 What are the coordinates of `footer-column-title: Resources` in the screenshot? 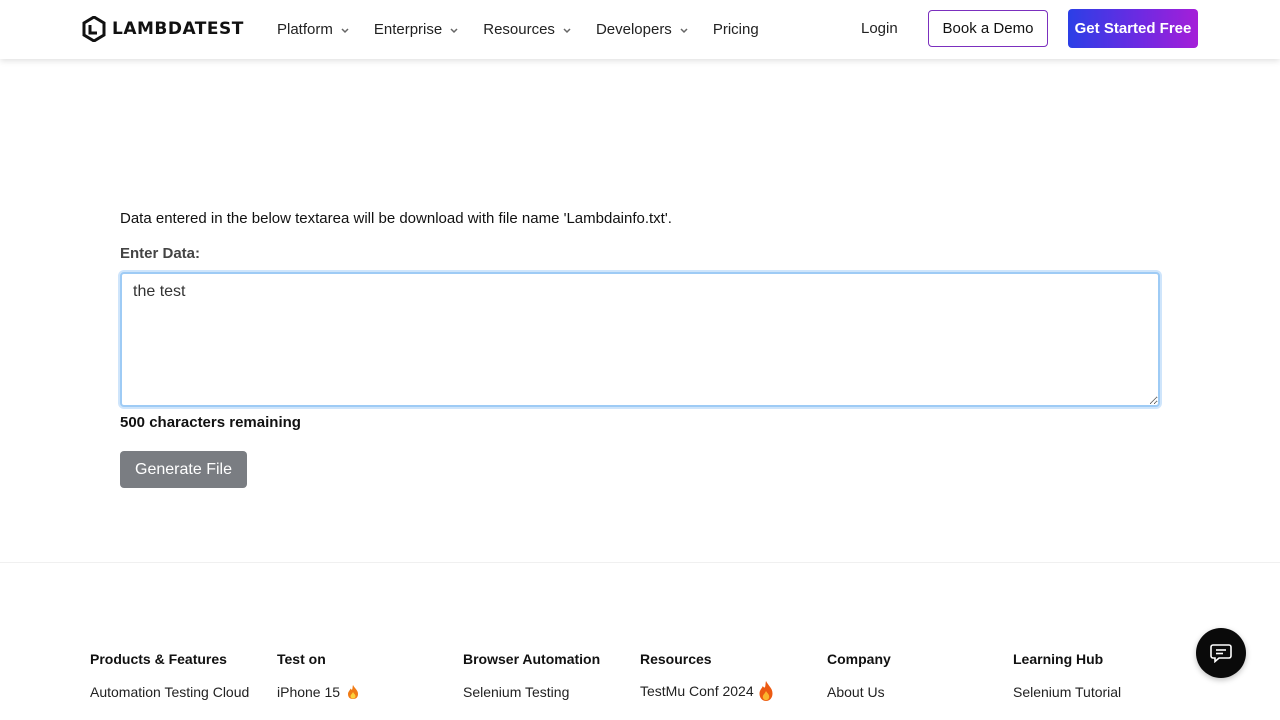 It's located at (676, 659).